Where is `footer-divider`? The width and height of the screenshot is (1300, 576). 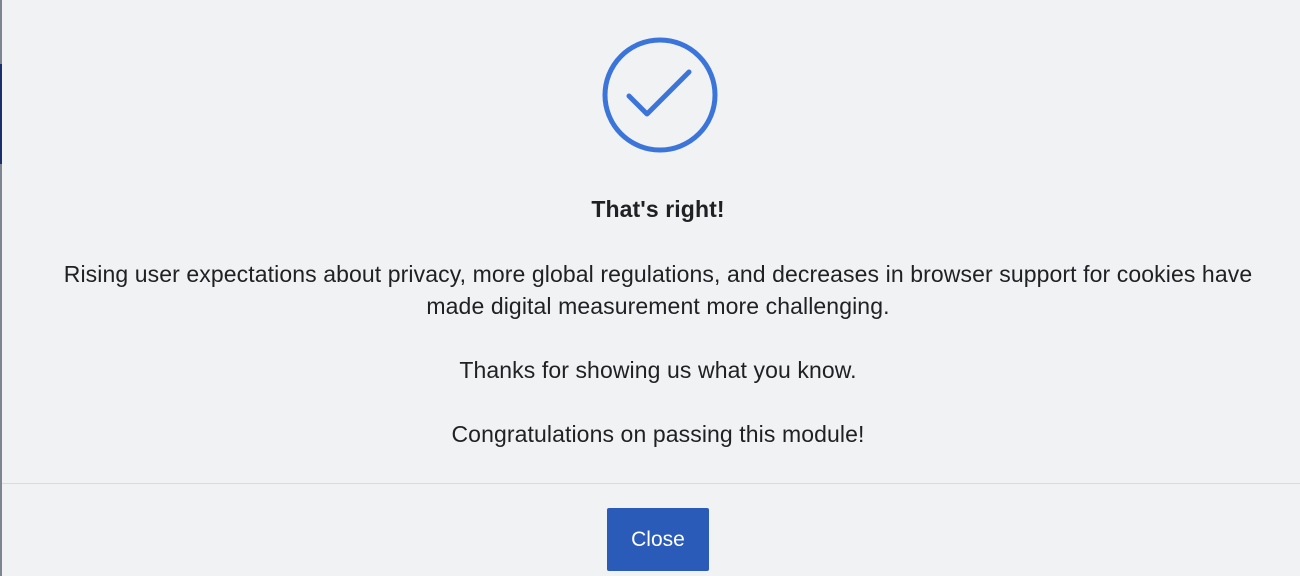
footer-divider is located at coordinates (651, 483).